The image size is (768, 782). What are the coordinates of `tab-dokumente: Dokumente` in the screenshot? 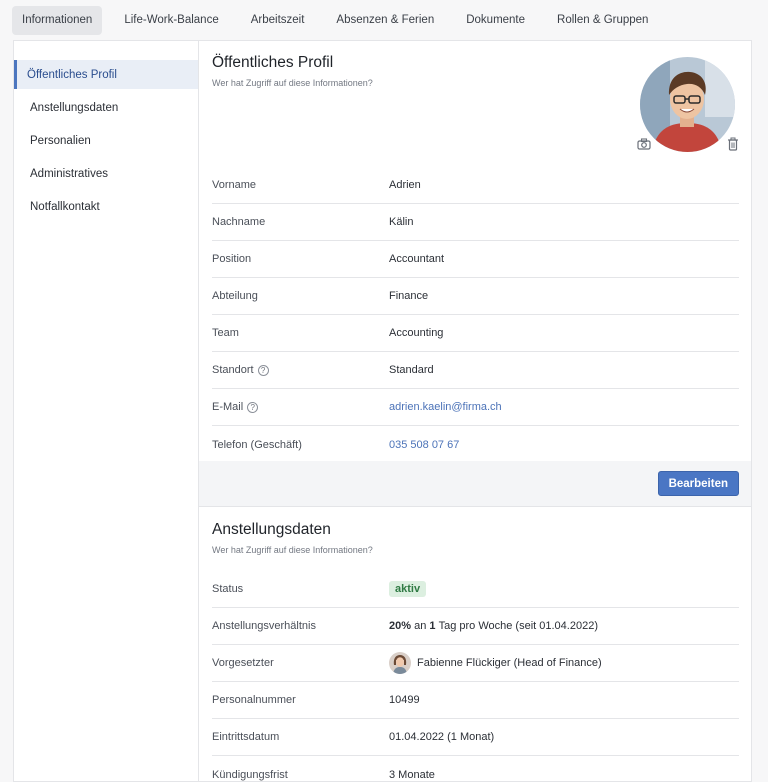 It's located at (495, 20).